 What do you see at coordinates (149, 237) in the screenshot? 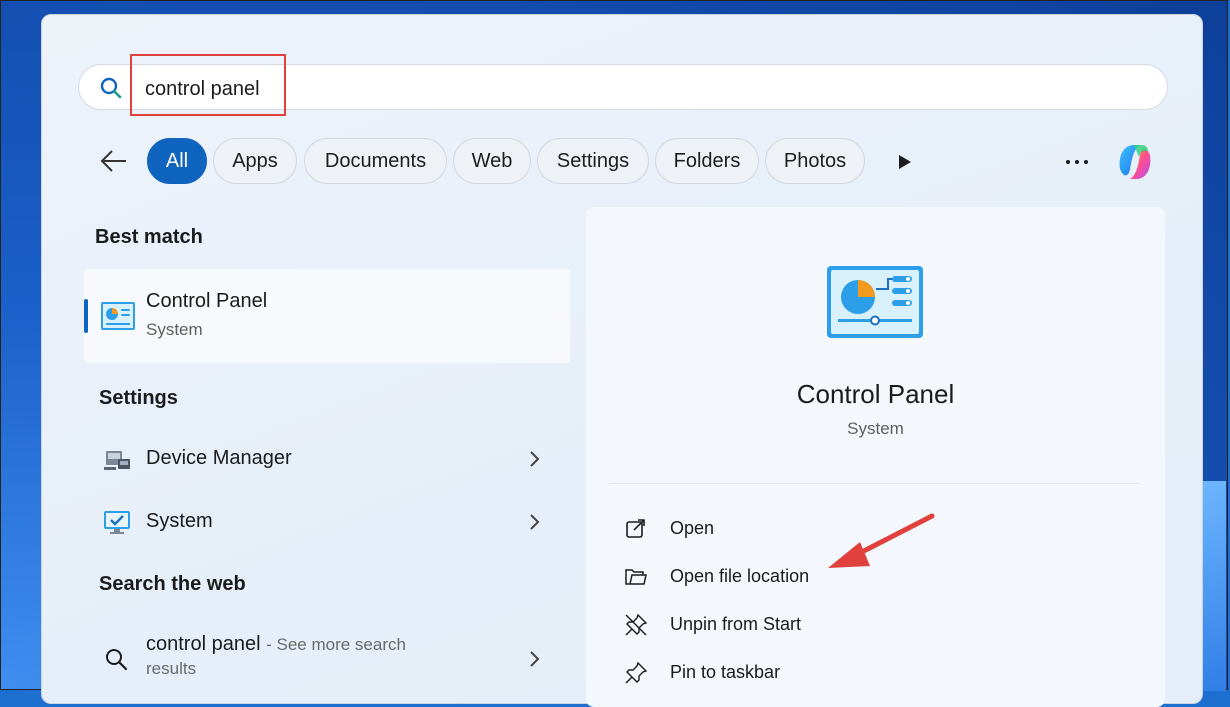
I see `best-match-heading: Best match` at bounding box center [149, 237].